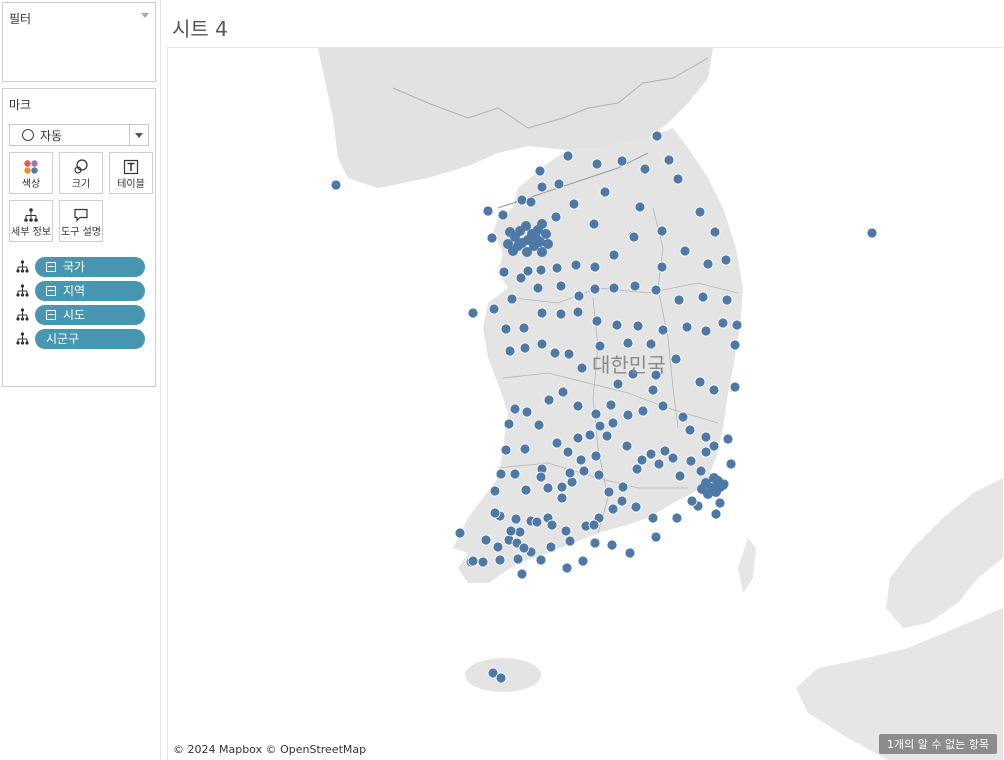  I want to click on unknown-items-indicator: 1개의 알 수 없는 항목, so click(938, 744).